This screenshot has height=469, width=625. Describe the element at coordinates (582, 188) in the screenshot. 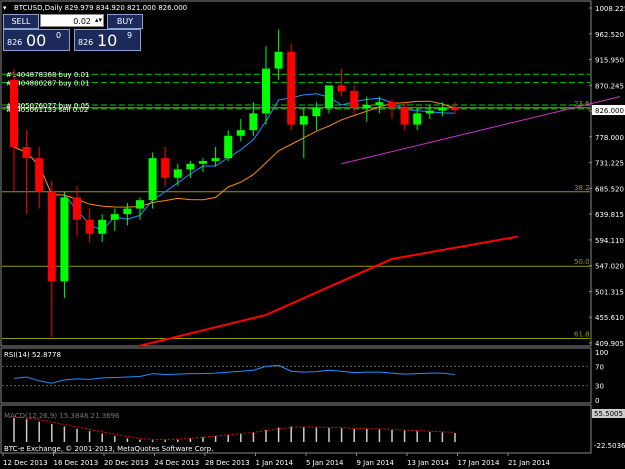

I see `fib-label: 38.2` at that location.